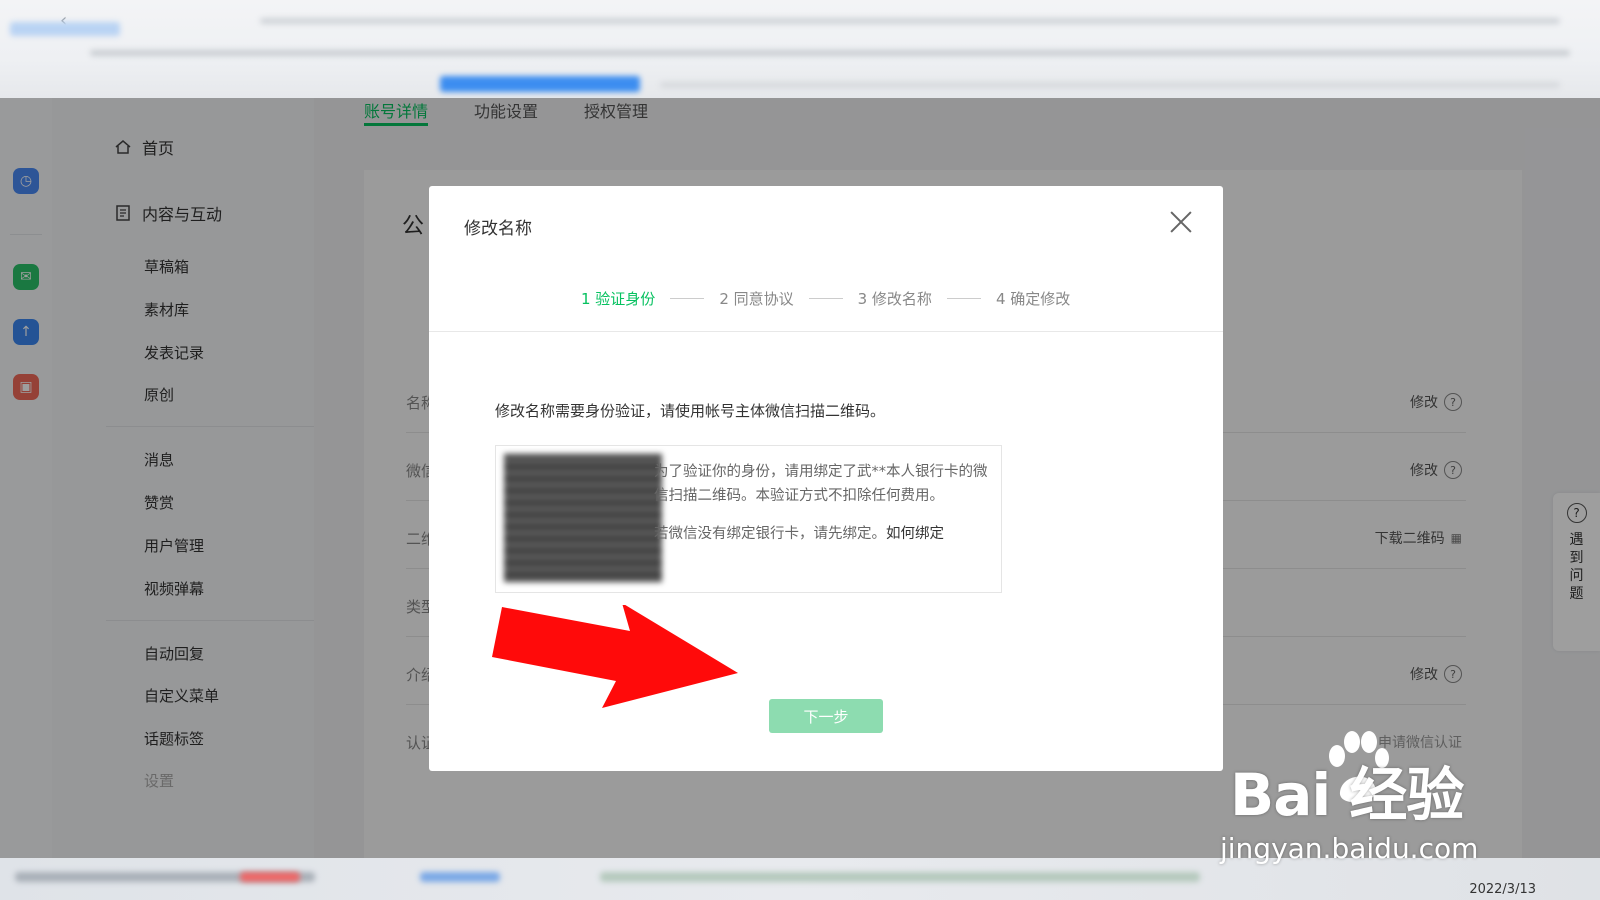 This screenshot has height=900, width=1600. Describe the element at coordinates (1347, 795) in the screenshot. I see `watermark-main-text: Bai 经验` at that location.